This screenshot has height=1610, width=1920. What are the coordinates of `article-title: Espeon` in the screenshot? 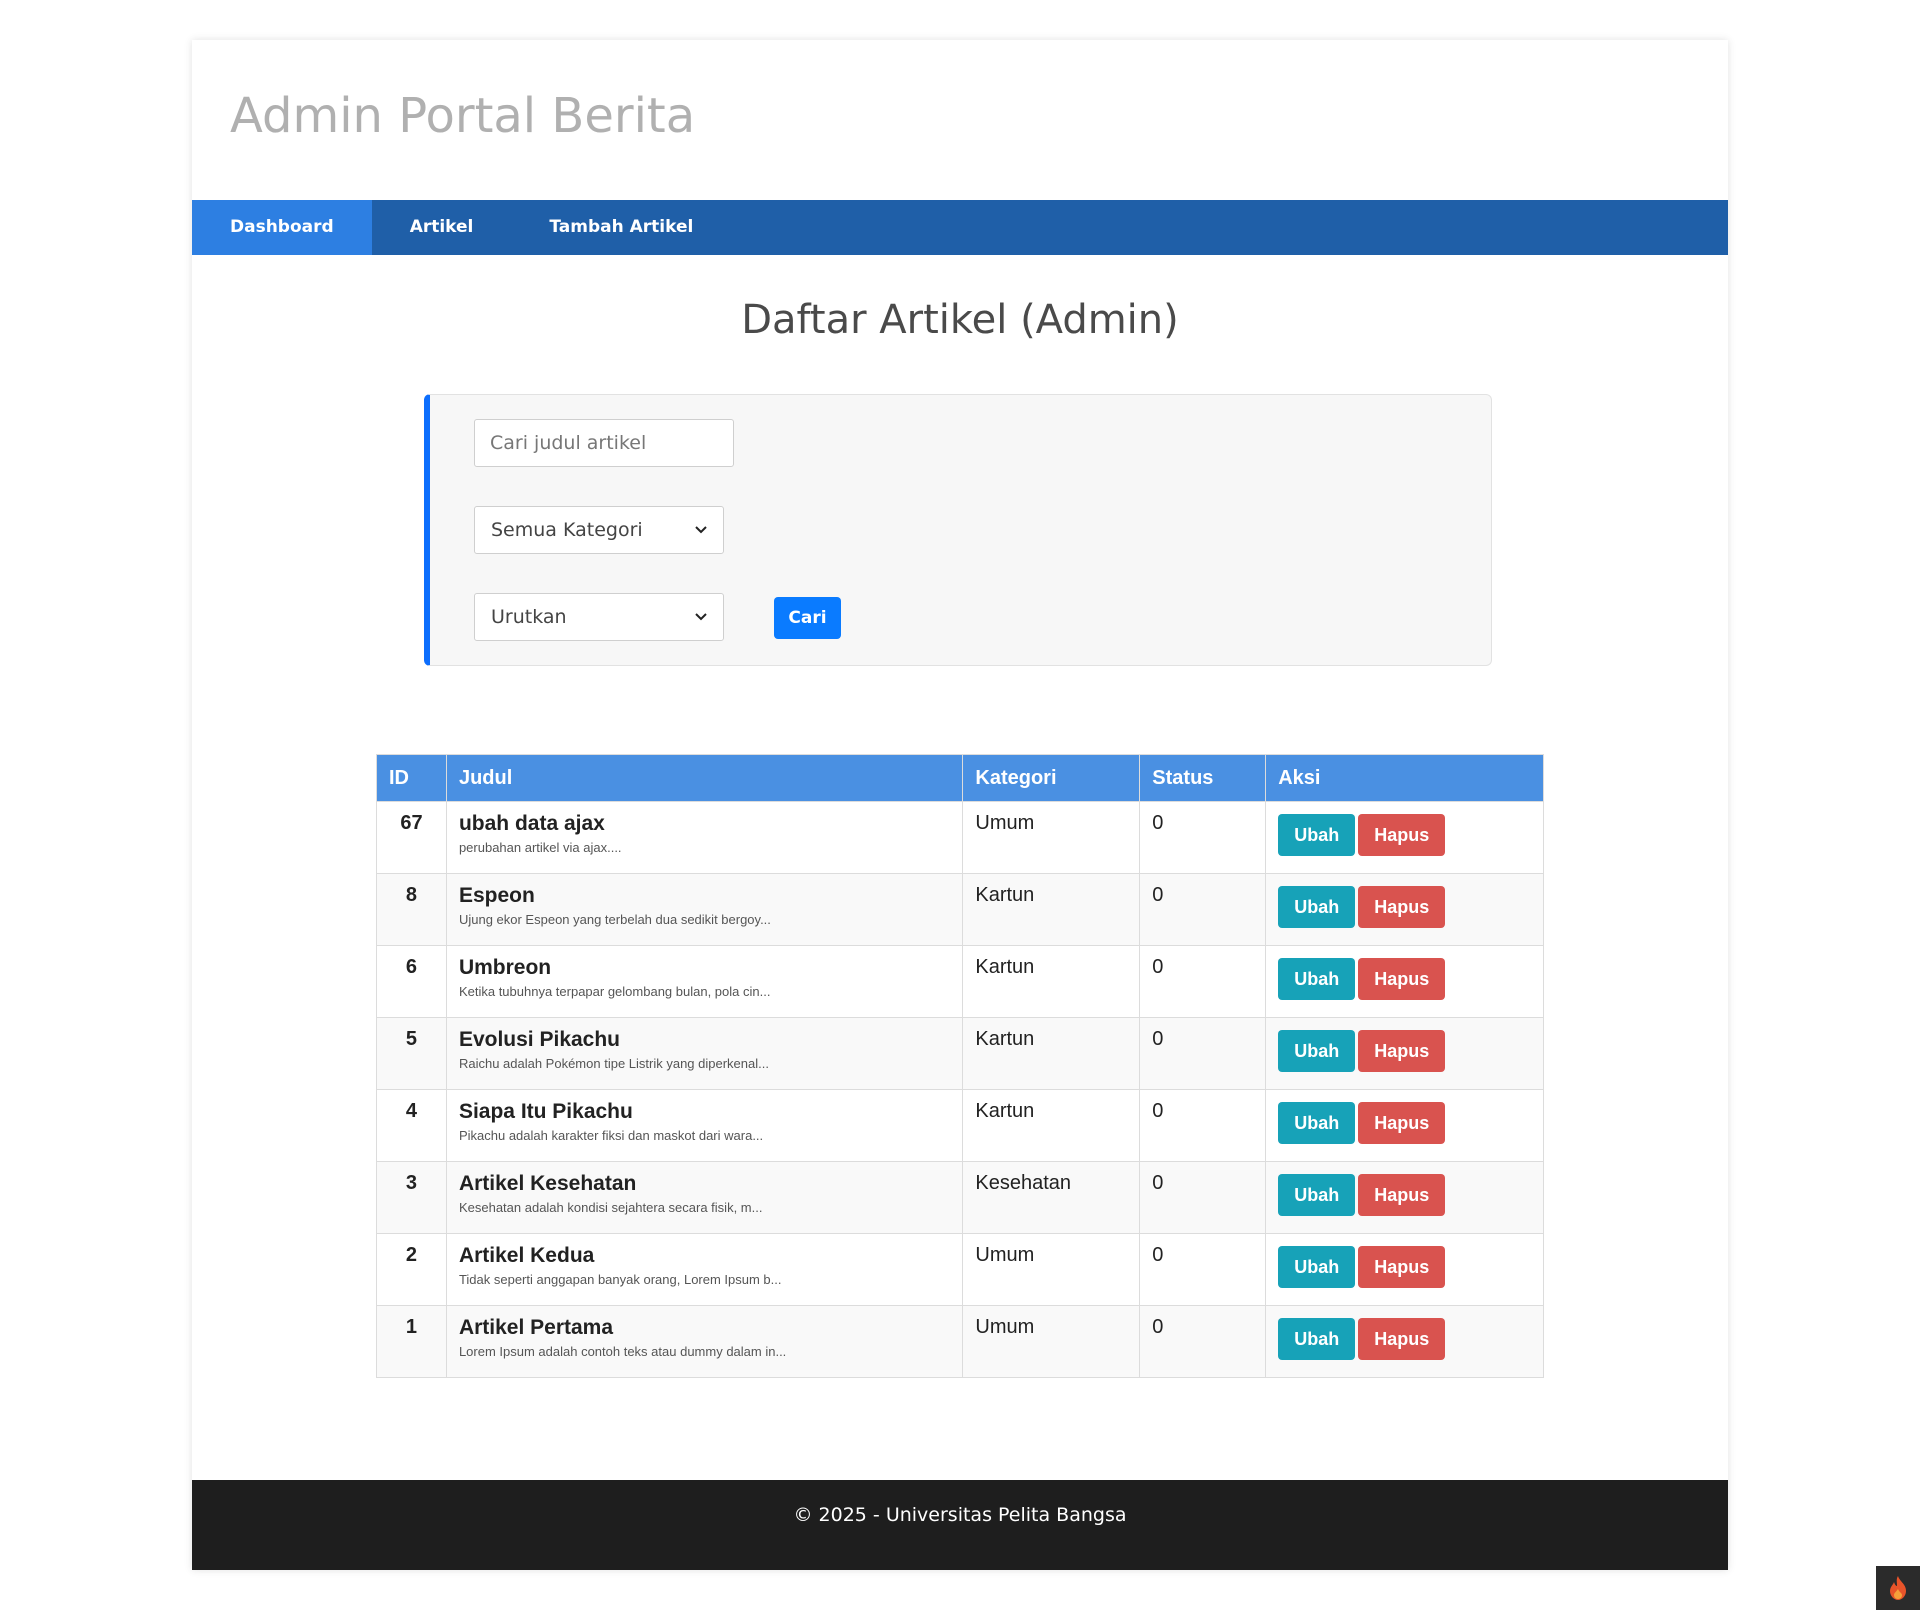 It's located at (704, 896).